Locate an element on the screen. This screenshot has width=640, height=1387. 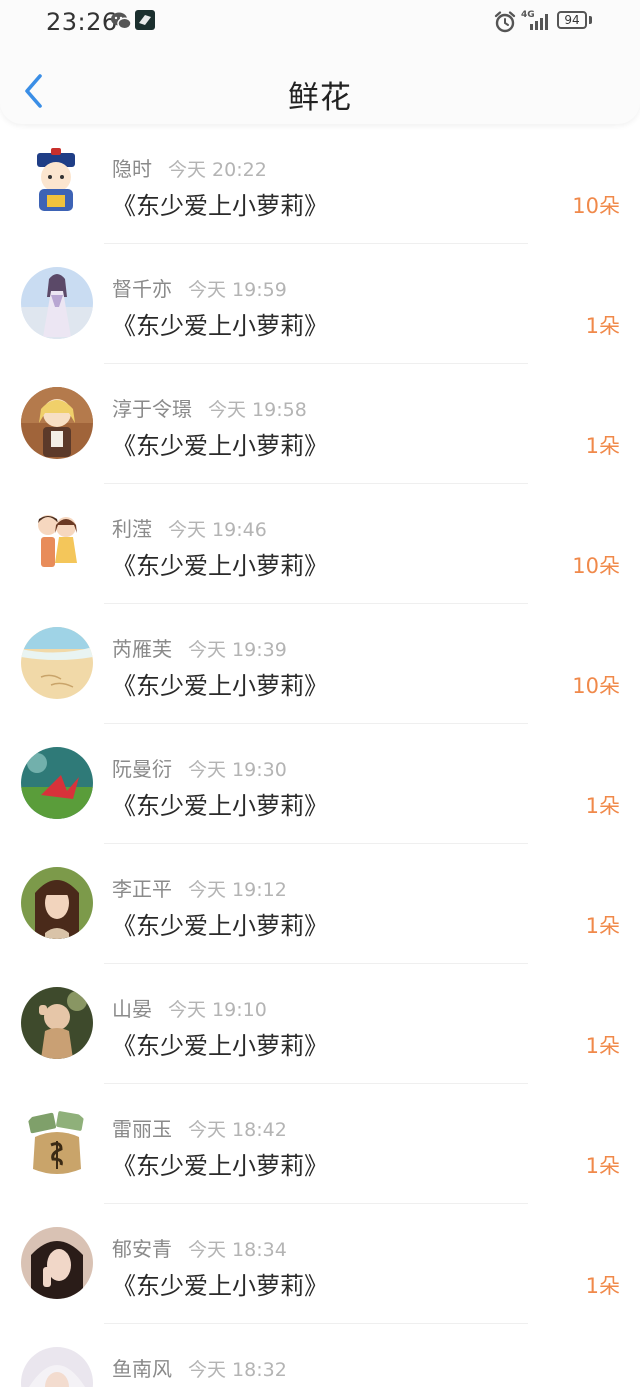
username: 鱼南风 is located at coordinates (142, 1369).